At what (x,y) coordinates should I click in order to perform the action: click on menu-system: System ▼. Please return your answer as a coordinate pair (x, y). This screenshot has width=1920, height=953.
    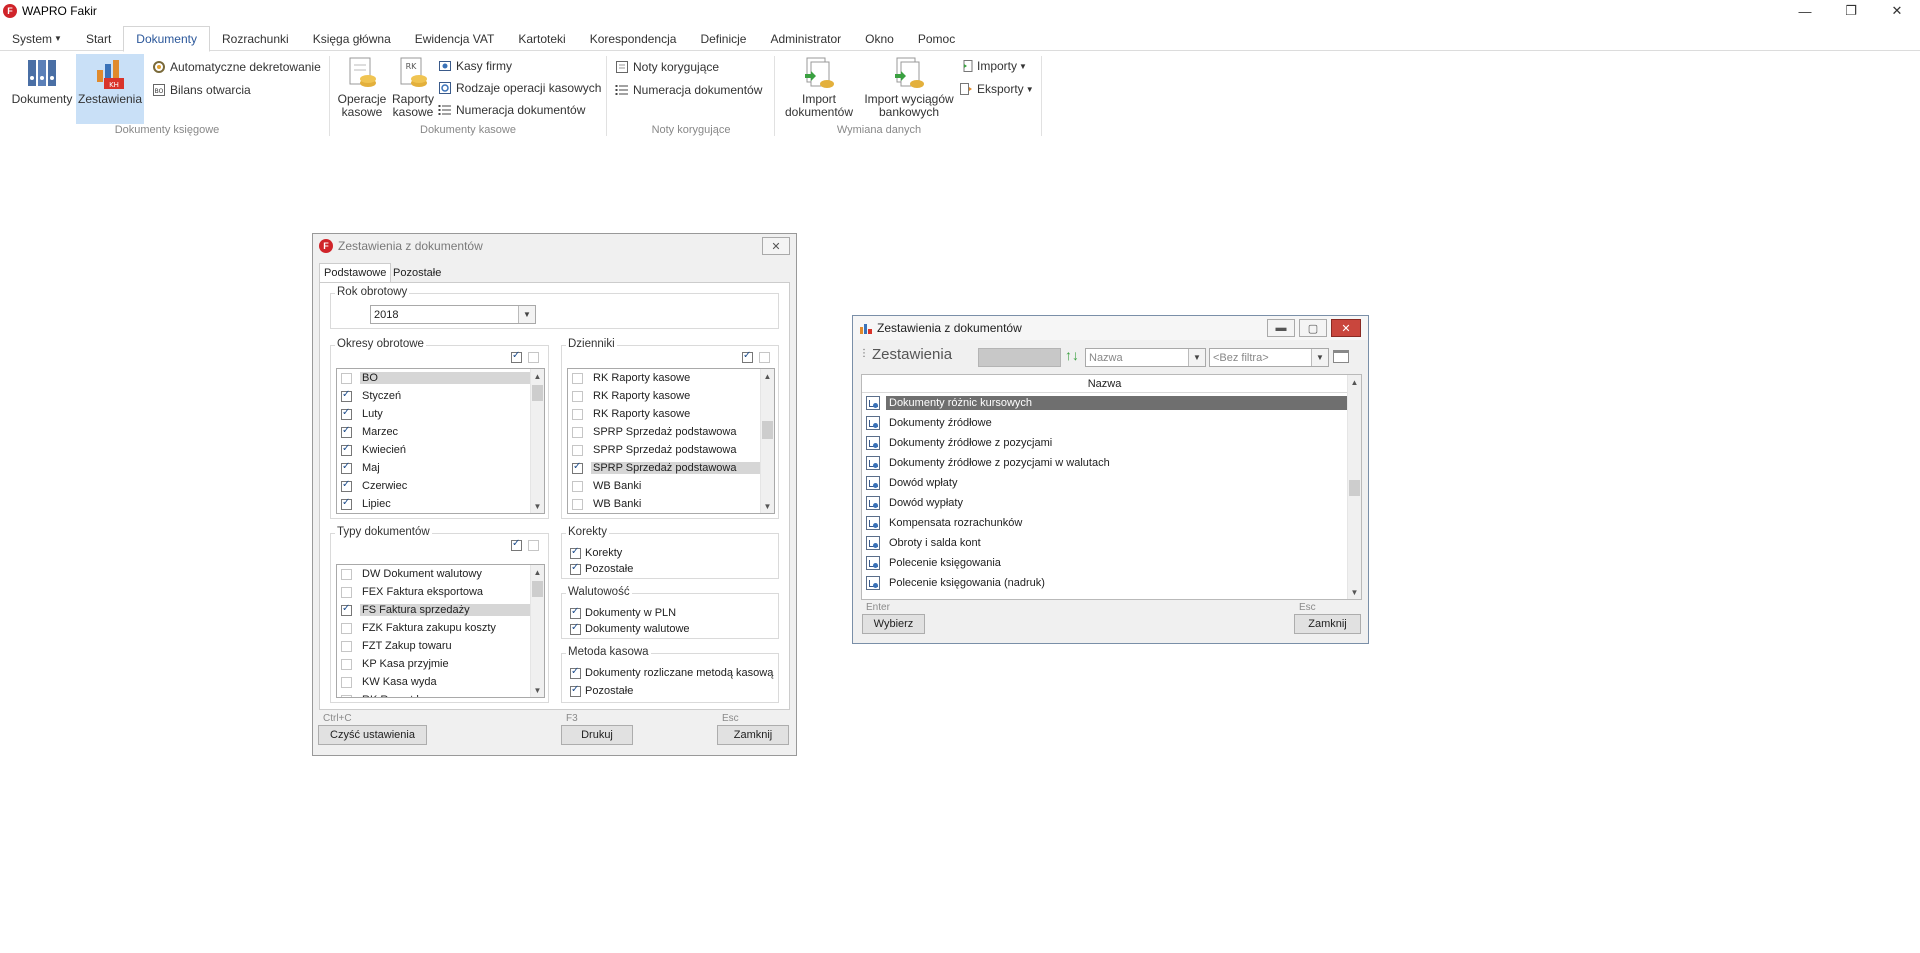
    Looking at the image, I should click on (37, 38).